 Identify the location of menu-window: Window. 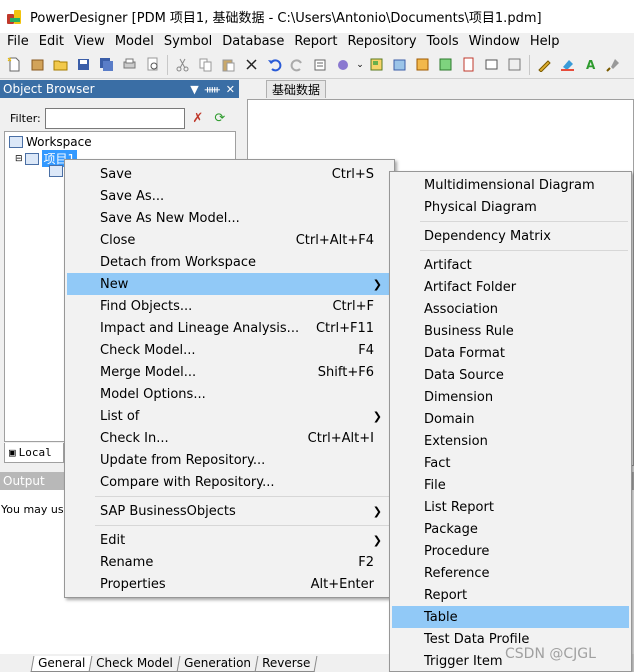
(494, 42).